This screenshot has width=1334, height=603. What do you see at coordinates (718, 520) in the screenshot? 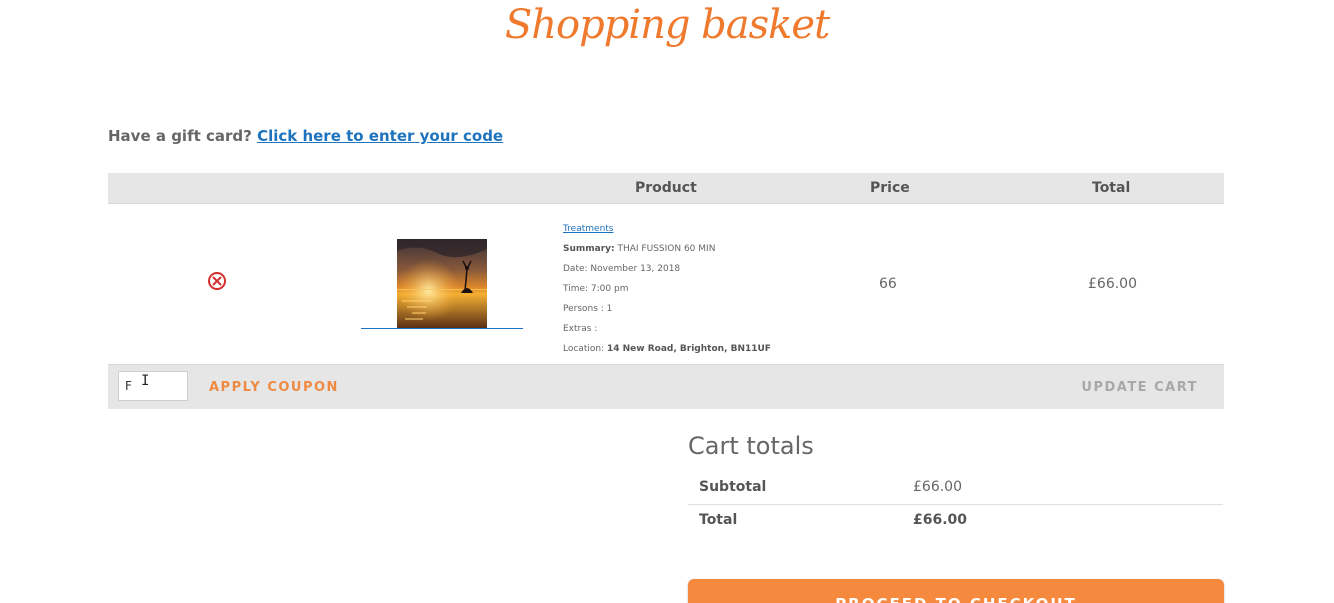
I see `total-label: Total` at bounding box center [718, 520].